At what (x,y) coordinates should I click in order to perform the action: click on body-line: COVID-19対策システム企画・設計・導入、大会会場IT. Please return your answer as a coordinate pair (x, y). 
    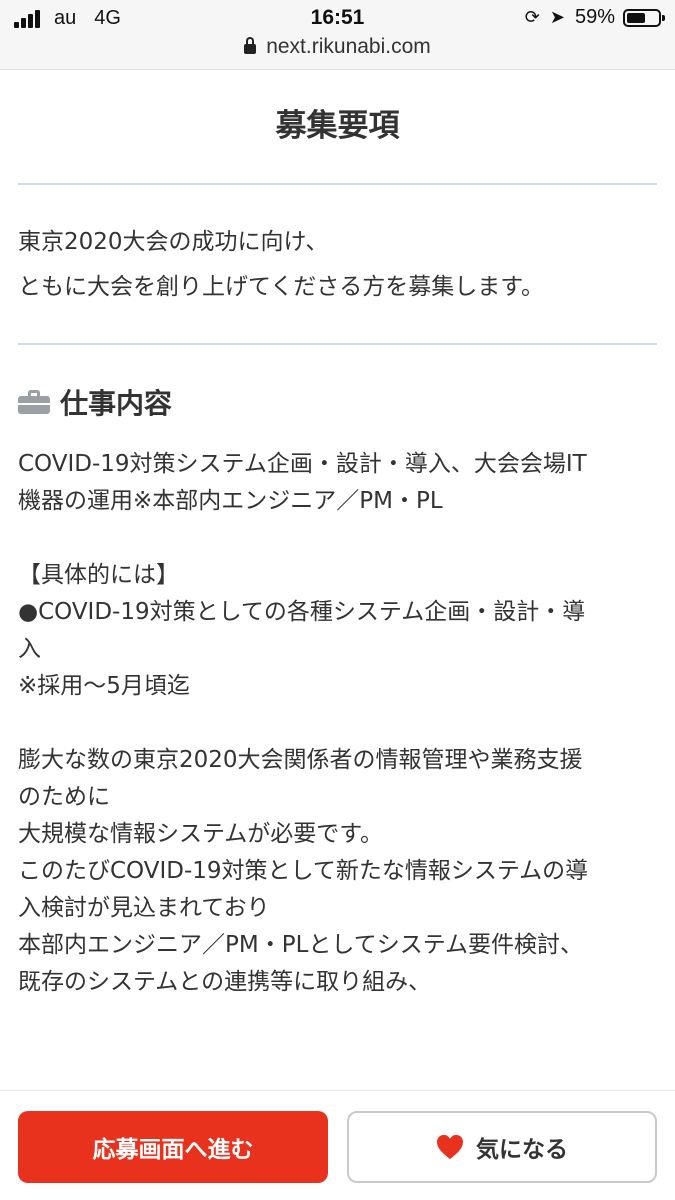
    Looking at the image, I should click on (302, 464).